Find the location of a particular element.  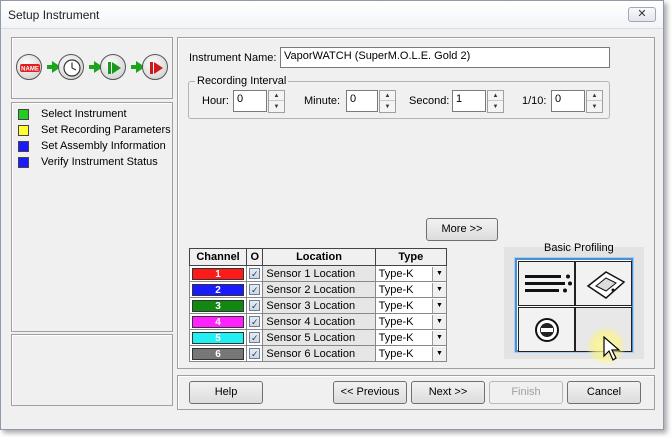

location-cell: Sensor 4 Location is located at coordinates (319, 321).